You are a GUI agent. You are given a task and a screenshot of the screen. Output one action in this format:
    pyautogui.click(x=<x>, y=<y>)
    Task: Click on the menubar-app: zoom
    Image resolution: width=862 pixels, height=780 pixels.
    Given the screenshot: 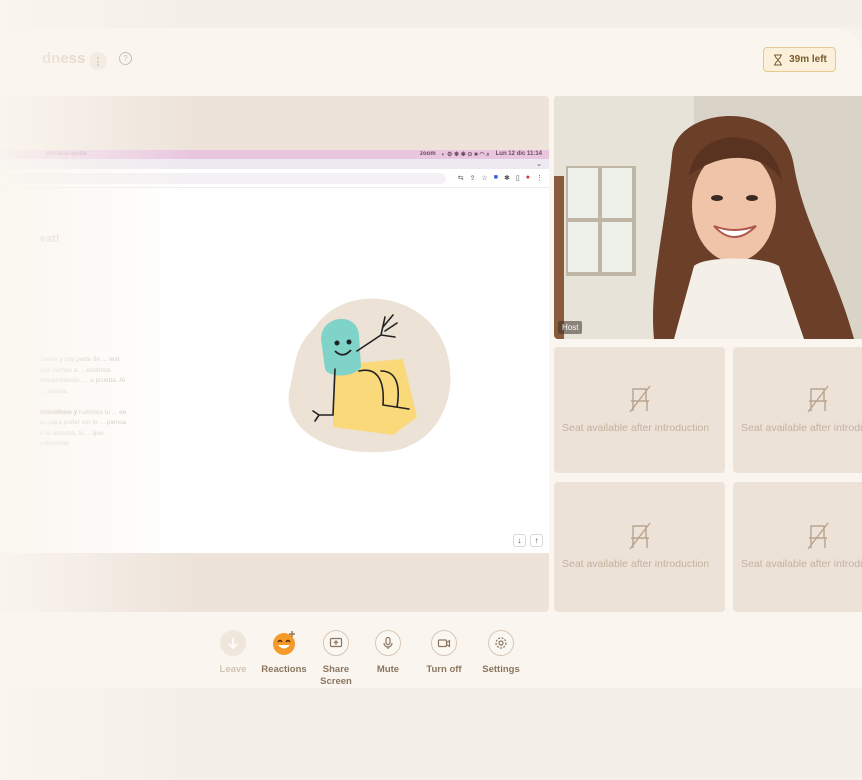 What is the action you would take?
    pyautogui.click(x=427, y=154)
    